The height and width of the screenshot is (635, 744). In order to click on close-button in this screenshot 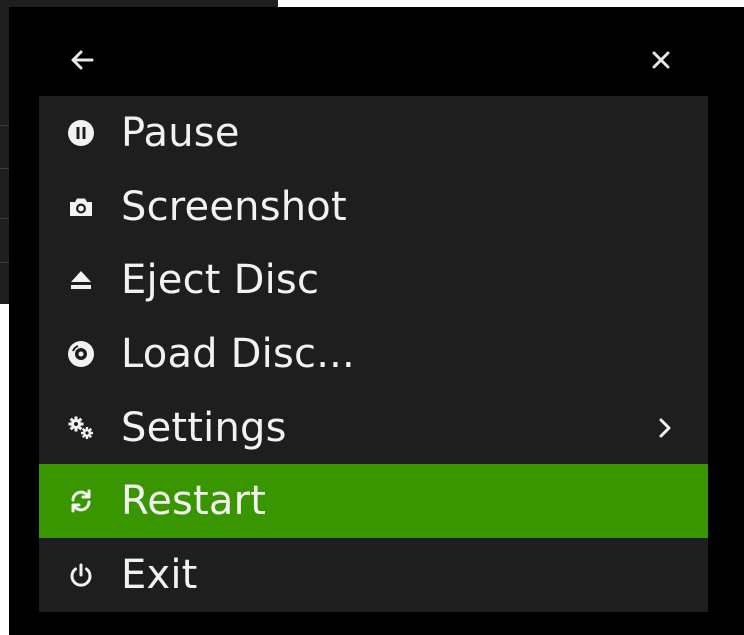, I will do `click(661, 60)`.